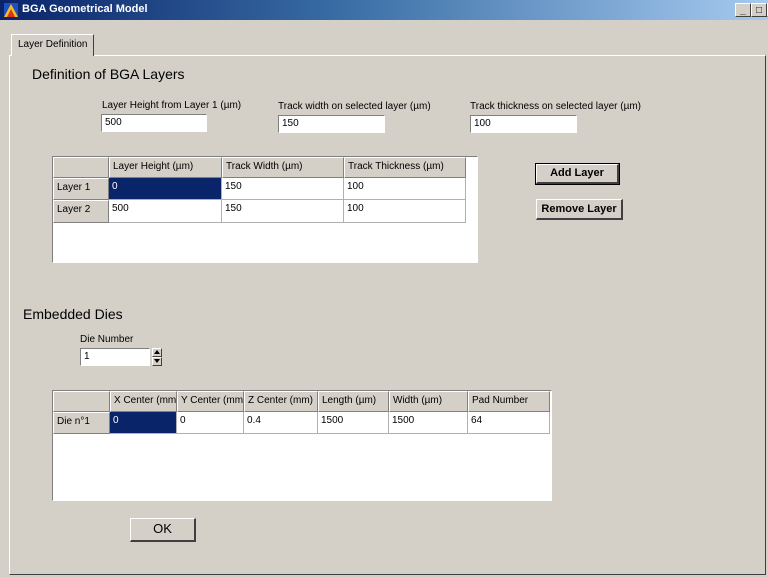  I want to click on table-cell: 0.4, so click(281, 423).